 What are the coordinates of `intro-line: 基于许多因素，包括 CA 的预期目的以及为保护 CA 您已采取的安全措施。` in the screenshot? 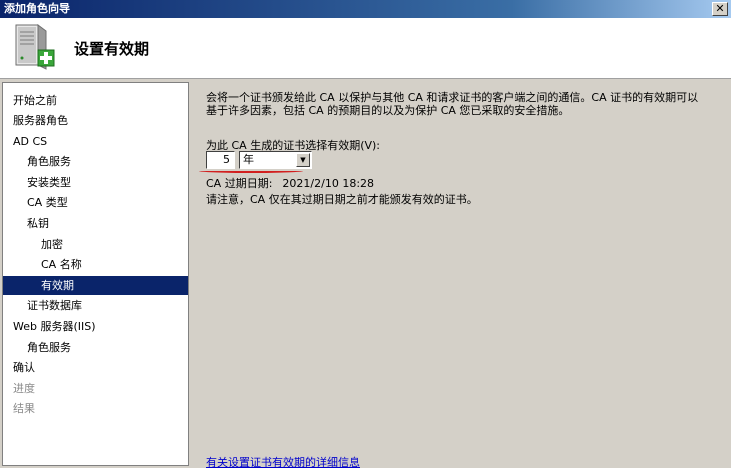 It's located at (388, 110).